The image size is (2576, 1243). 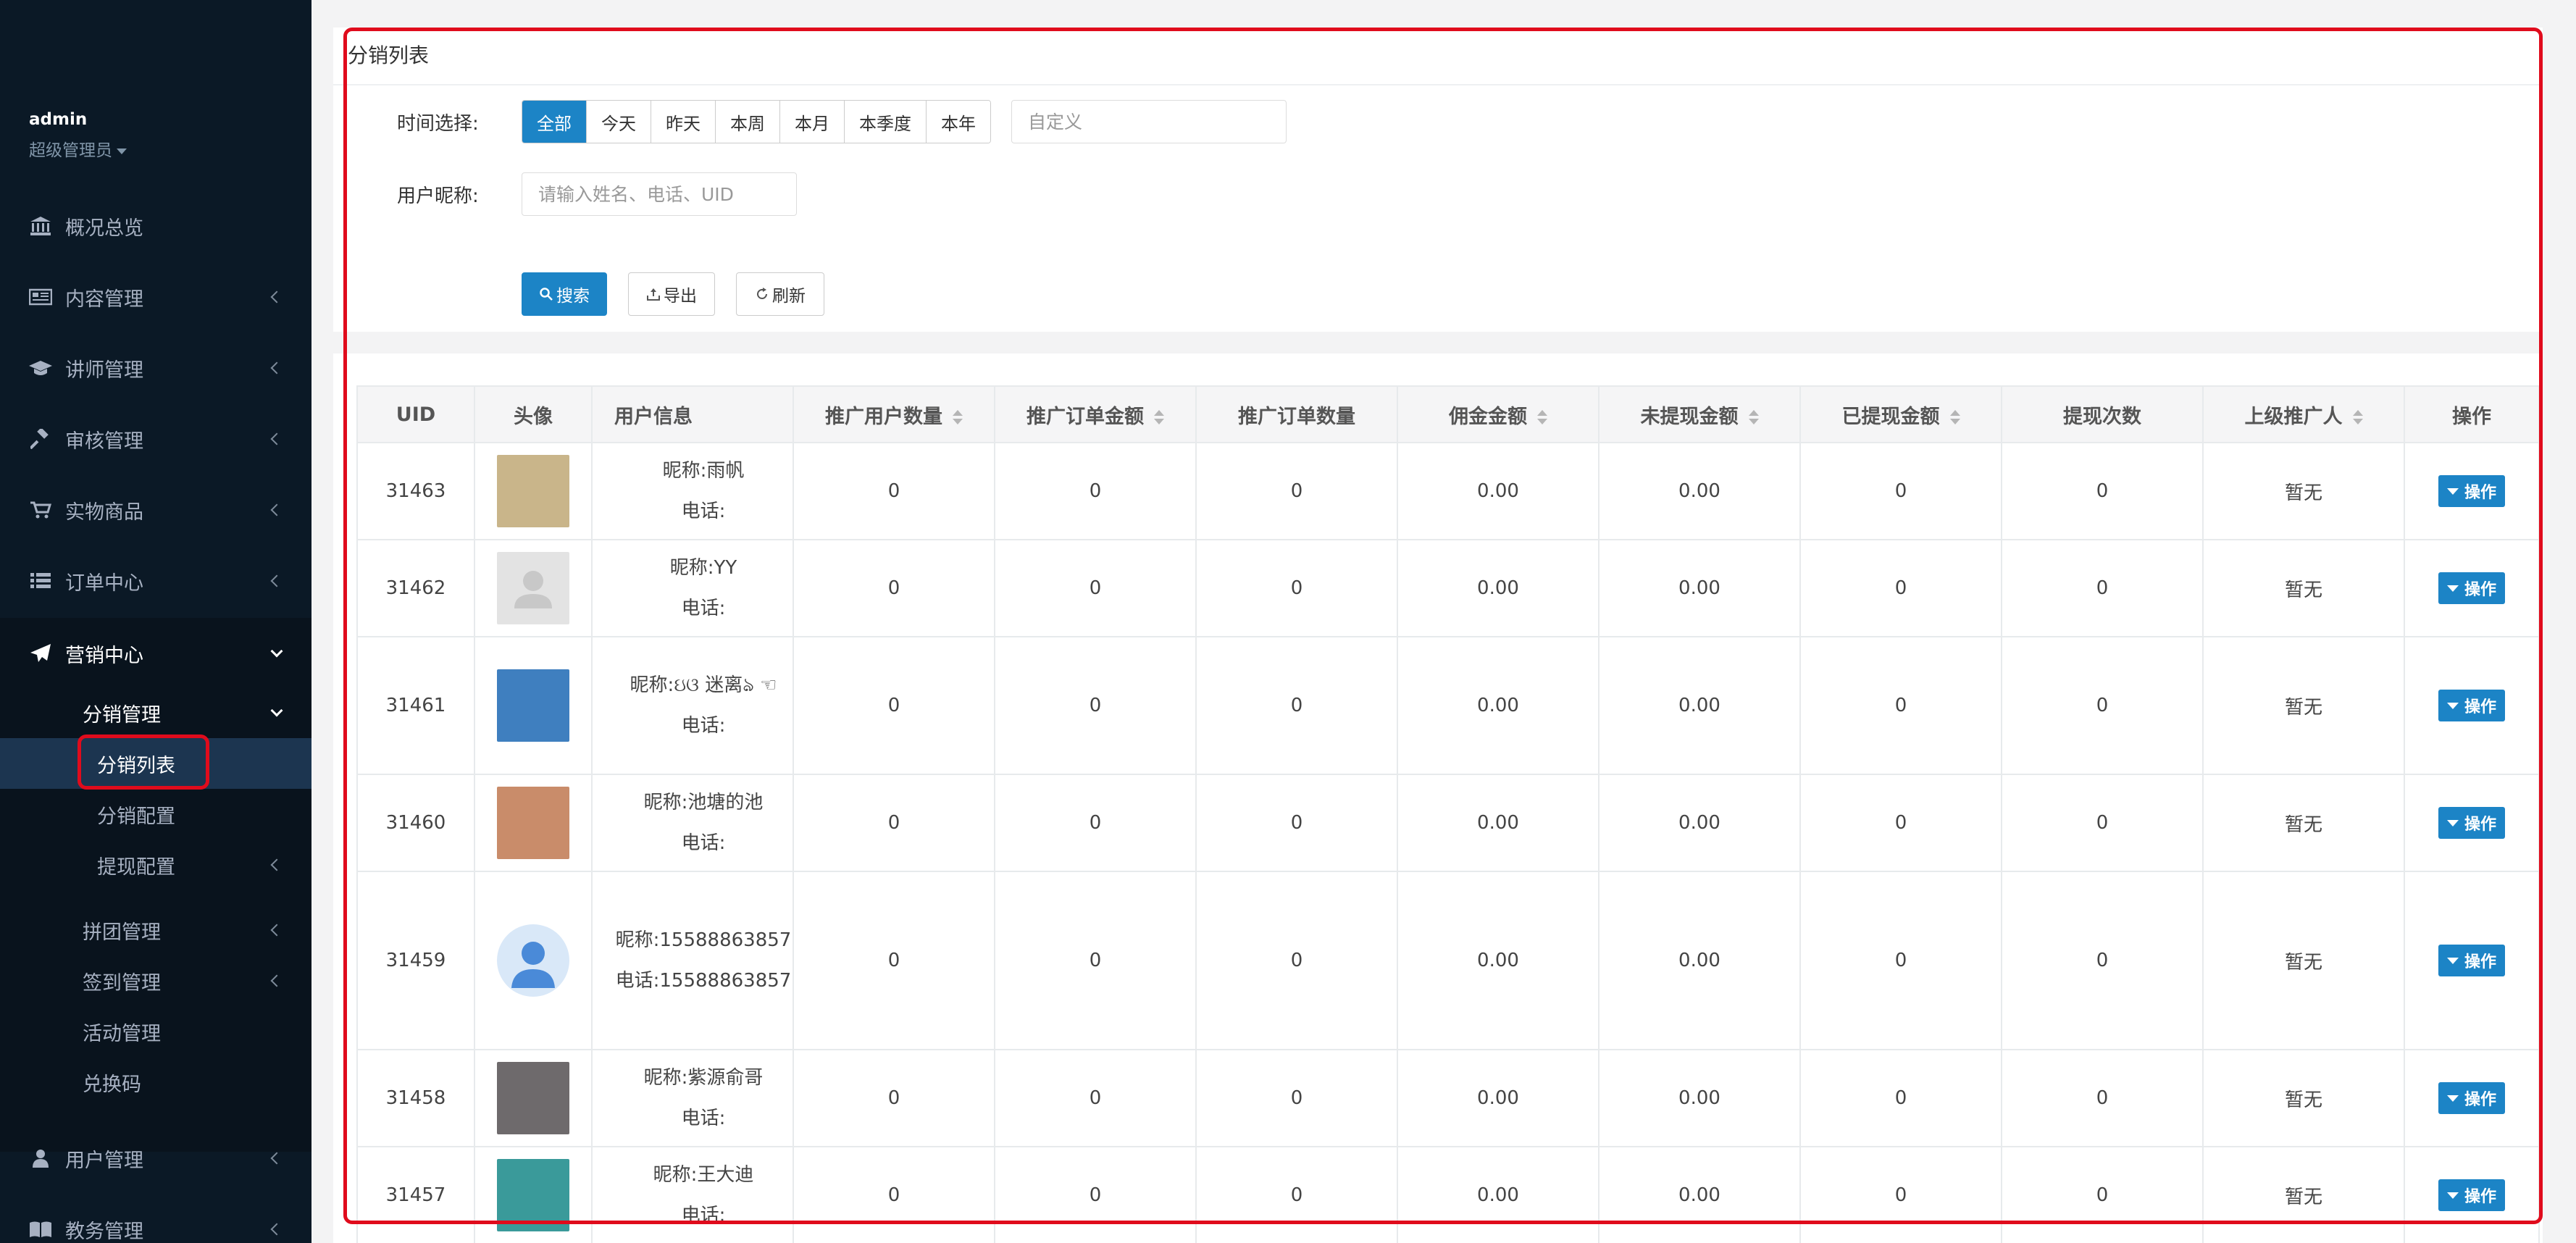 What do you see at coordinates (1296, 414) in the screenshot?
I see `col-order-count: 推广订单数量` at bounding box center [1296, 414].